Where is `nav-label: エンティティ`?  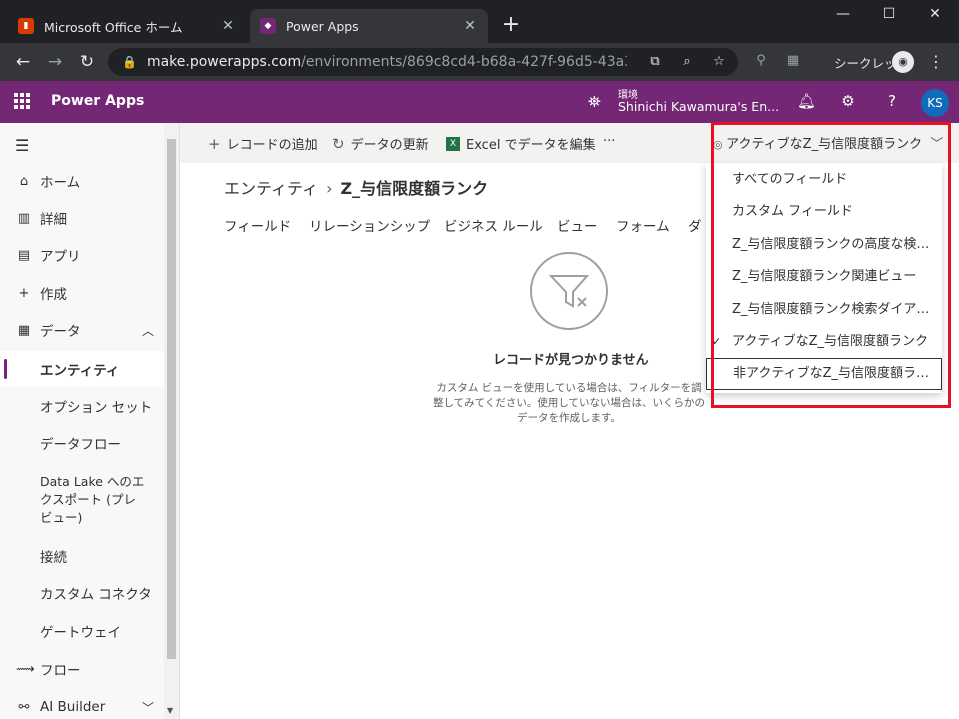 nav-label: エンティティ is located at coordinates (80, 371).